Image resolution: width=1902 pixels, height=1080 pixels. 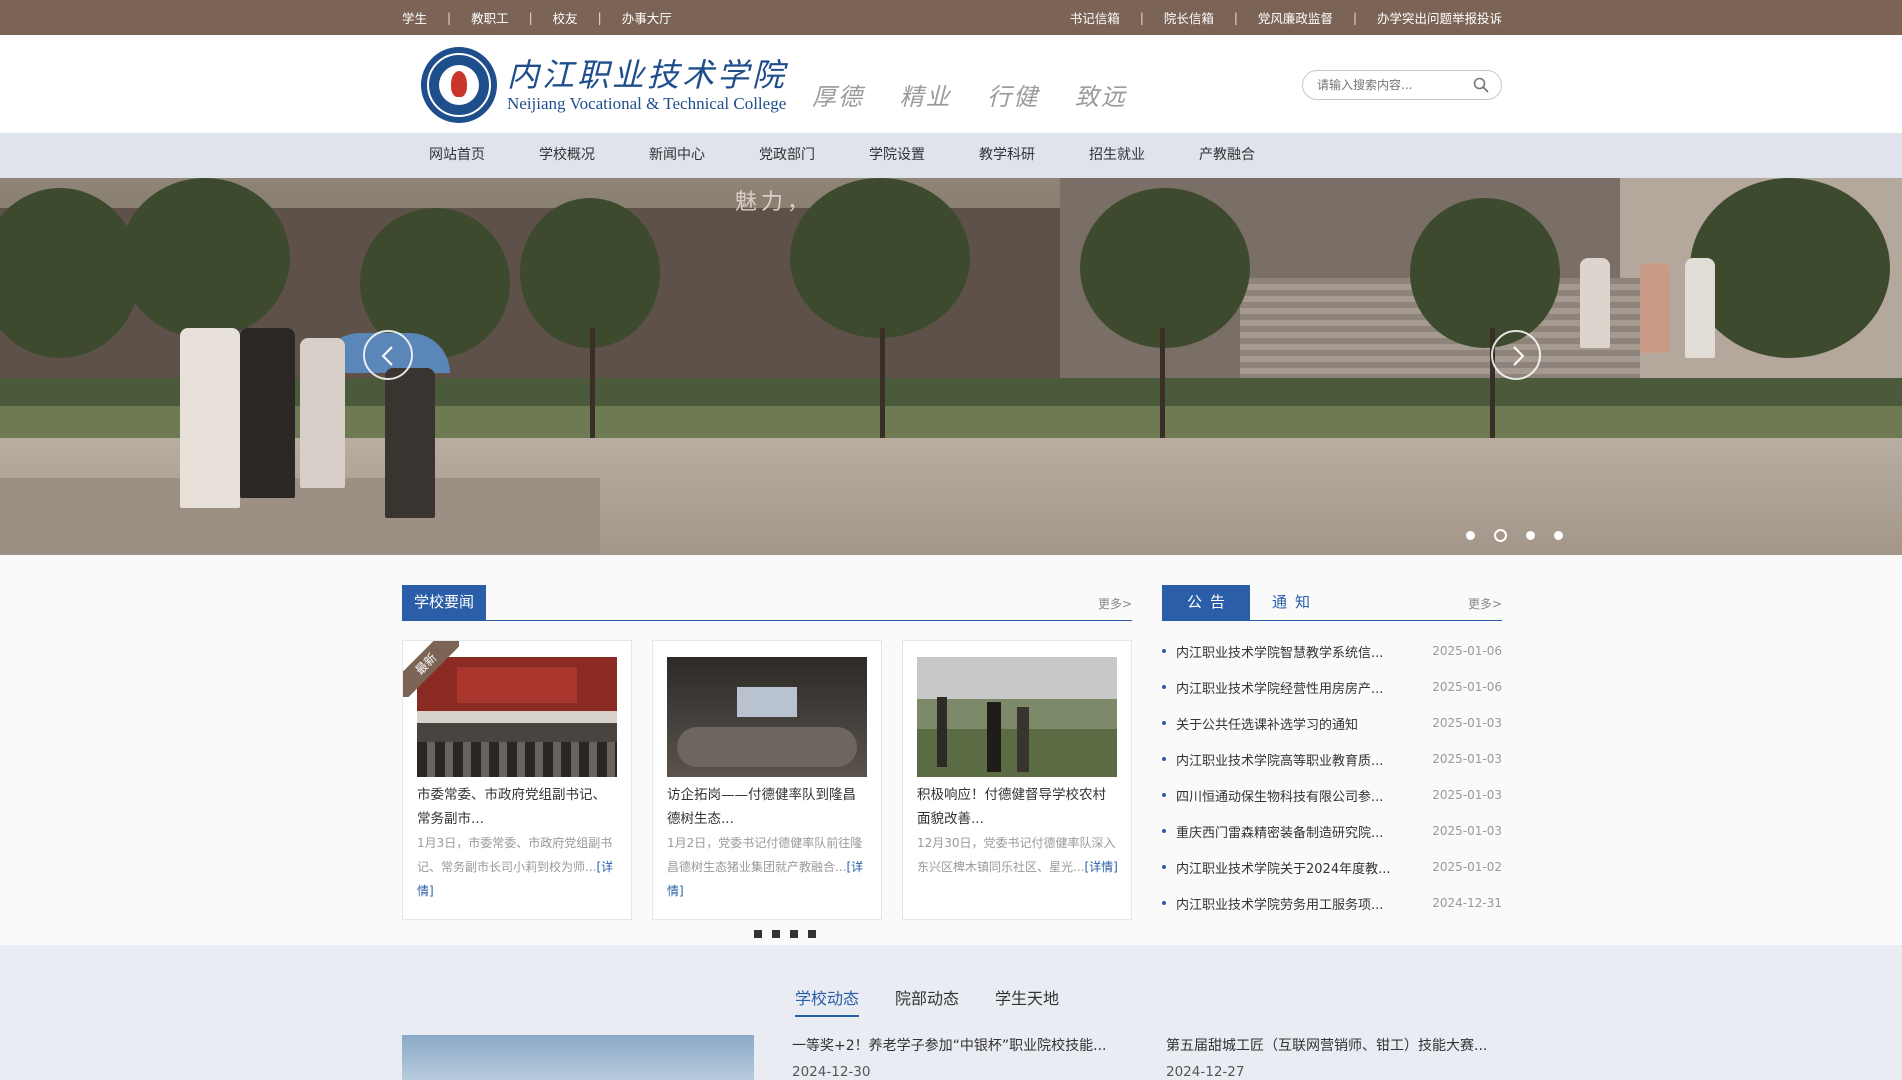 What do you see at coordinates (1332, 867) in the screenshot?
I see `notice-item: 内江职业技术学院关于2024年度教... 2025-01-02` at bounding box center [1332, 867].